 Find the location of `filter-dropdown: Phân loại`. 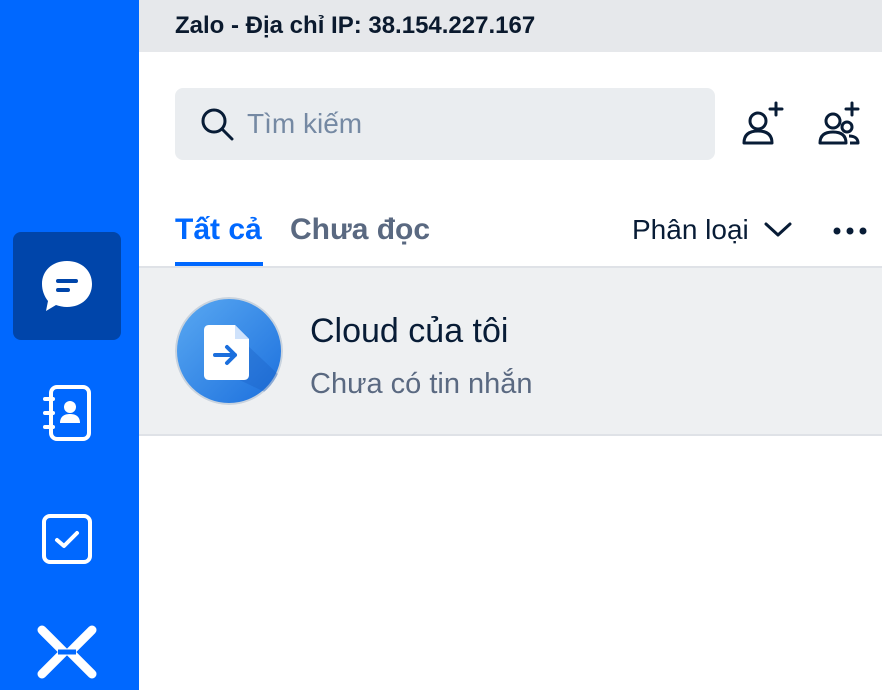

filter-dropdown: Phân loại is located at coordinates (712, 230).